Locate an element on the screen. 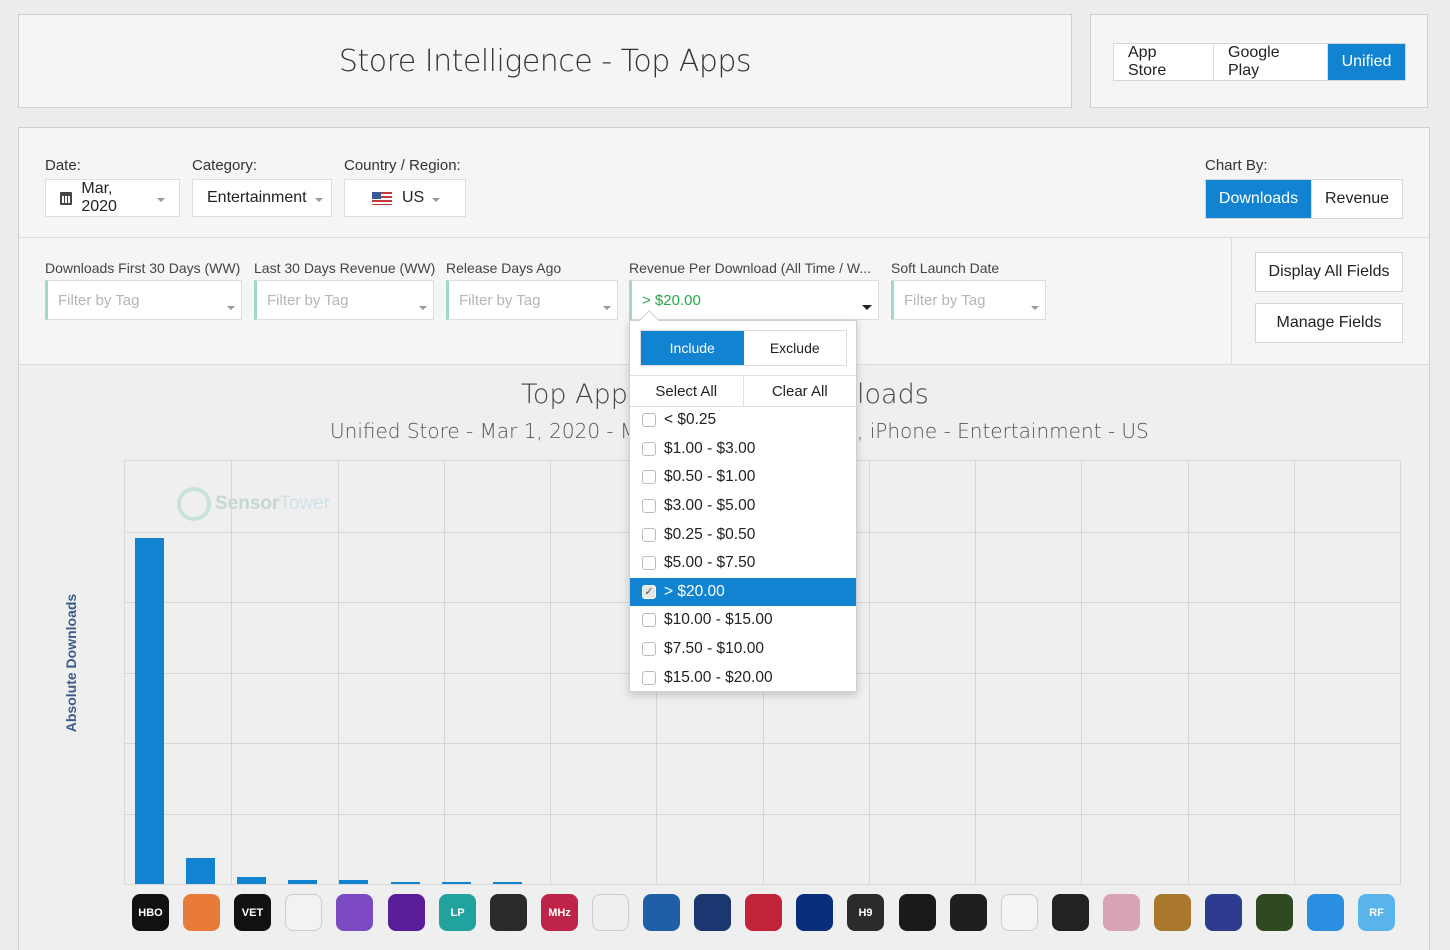 The image size is (1450, 950). caret-down-icon is located at coordinates (867, 307).